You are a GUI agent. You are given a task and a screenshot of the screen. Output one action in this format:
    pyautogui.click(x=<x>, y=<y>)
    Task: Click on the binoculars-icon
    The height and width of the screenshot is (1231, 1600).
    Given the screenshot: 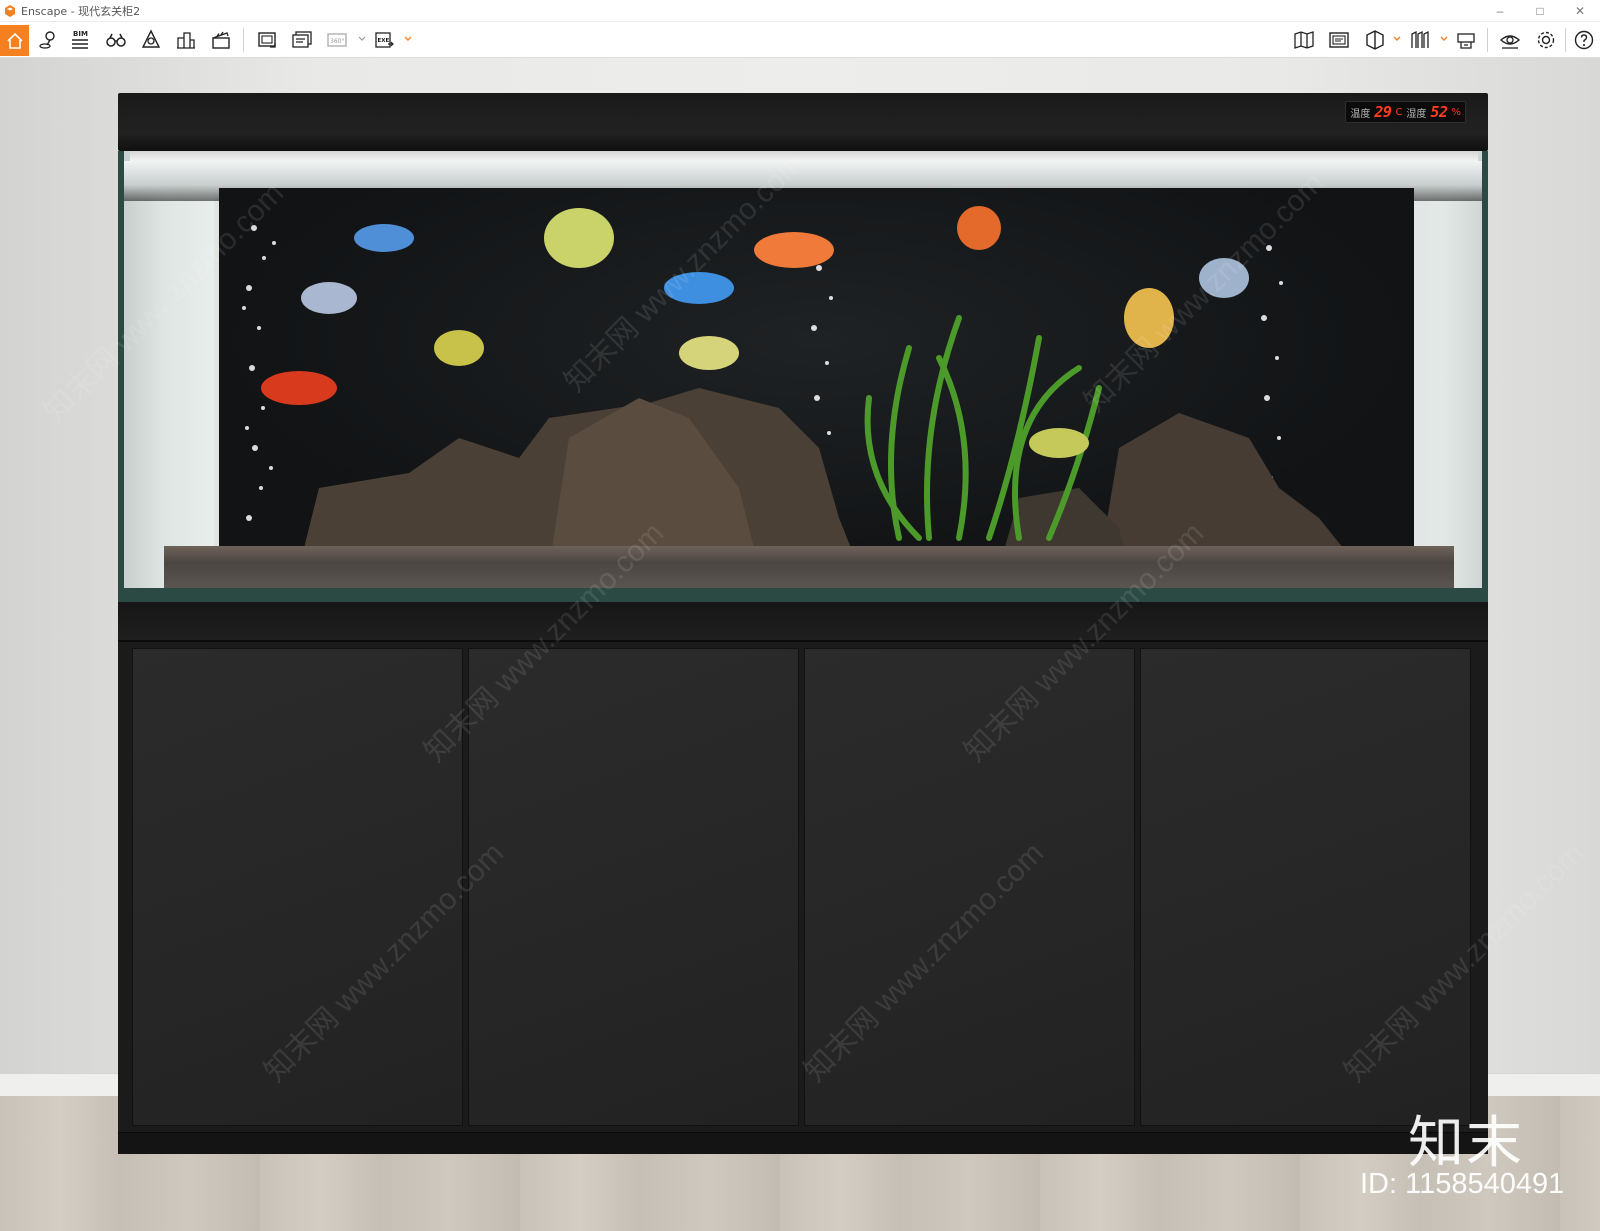 What is the action you would take?
    pyautogui.click(x=116, y=40)
    